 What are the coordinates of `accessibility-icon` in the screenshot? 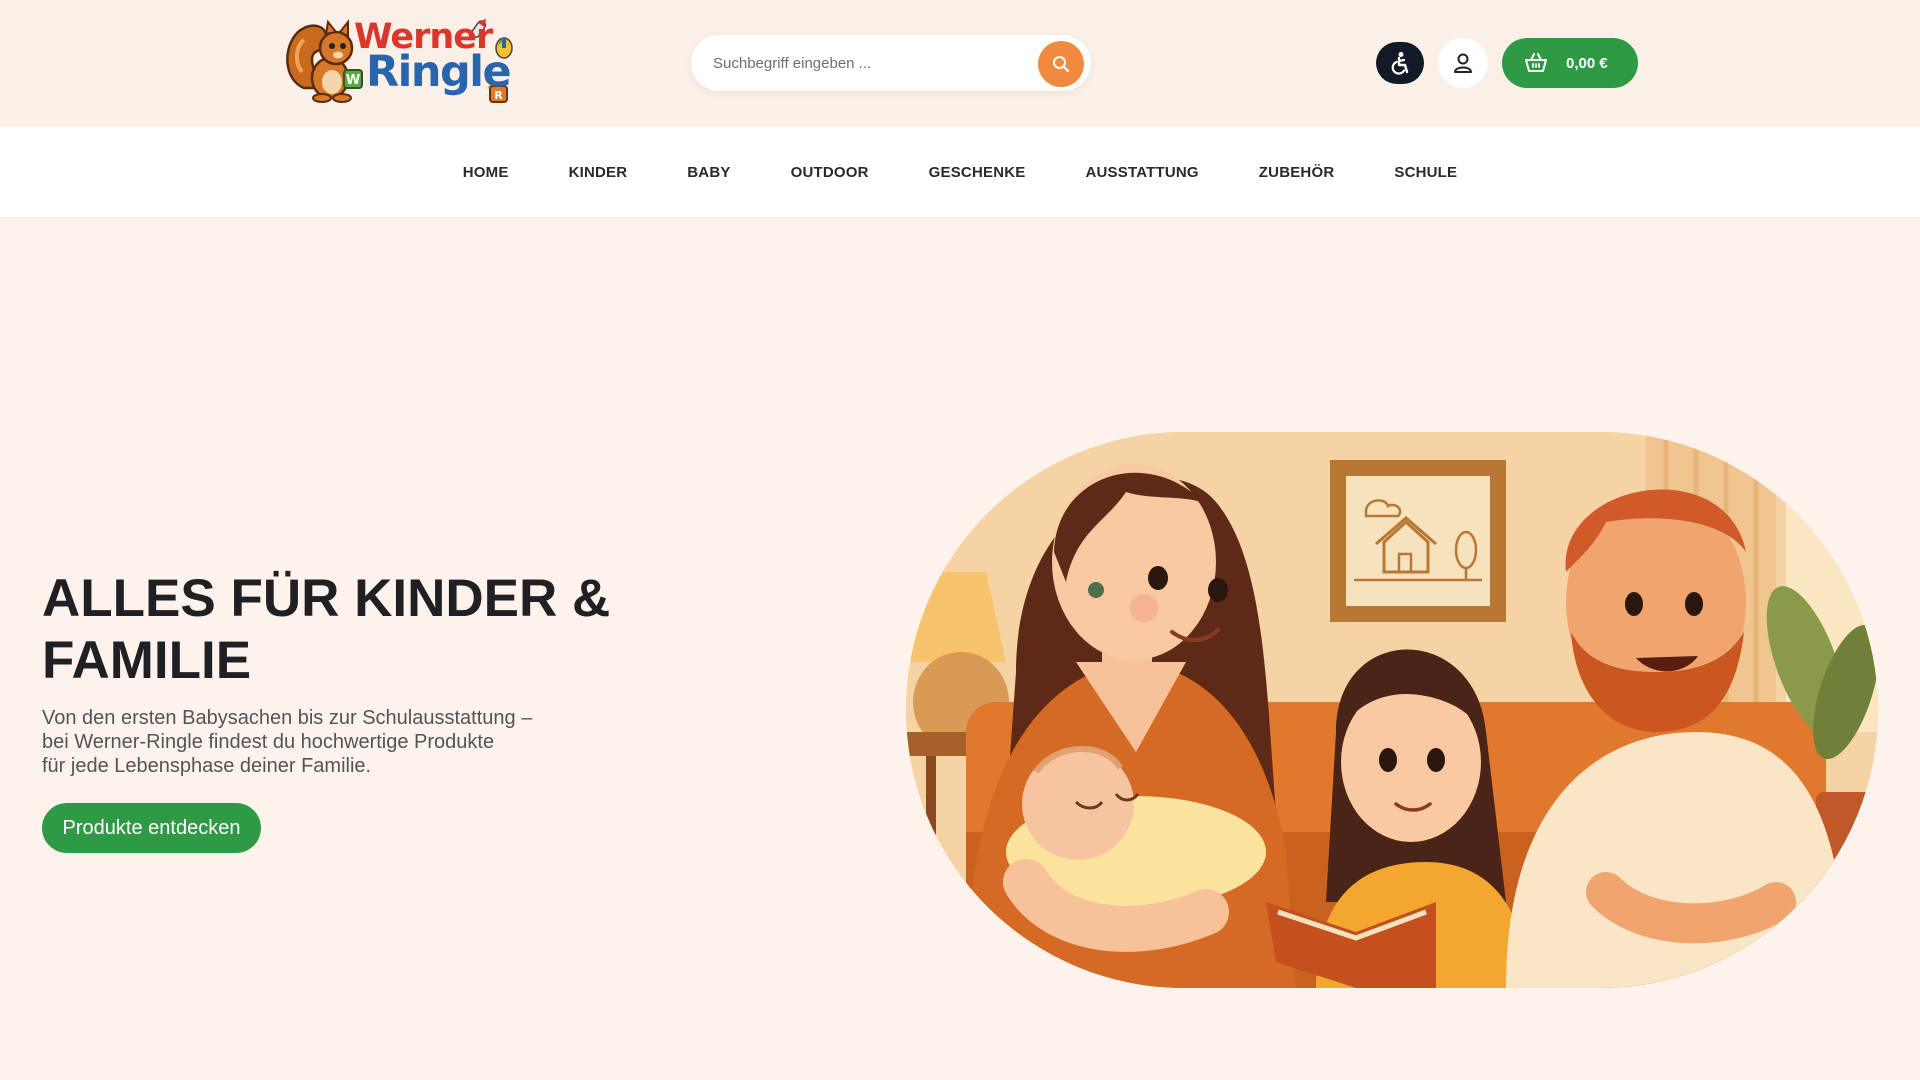 It's located at (1400, 63).